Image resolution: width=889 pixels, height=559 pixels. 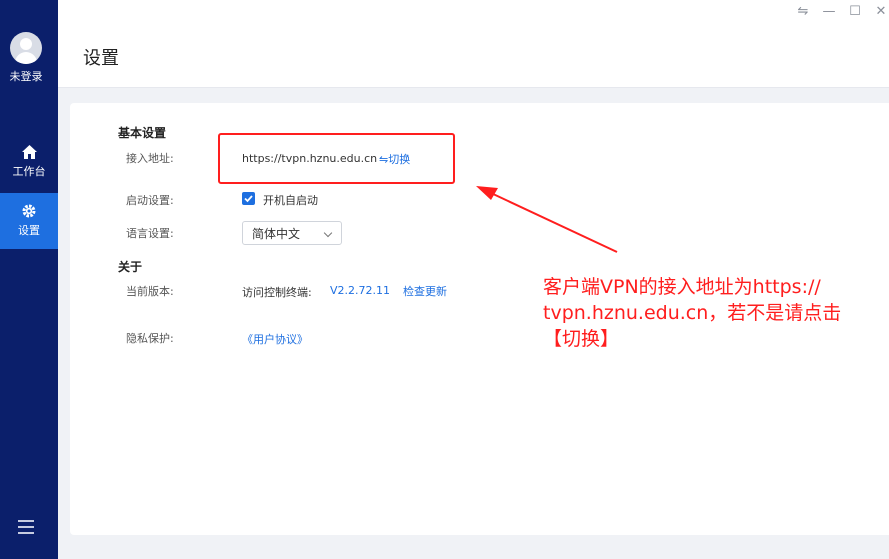 What do you see at coordinates (29, 162) in the screenshot?
I see `sidebar-item-workspace: 工作台` at bounding box center [29, 162].